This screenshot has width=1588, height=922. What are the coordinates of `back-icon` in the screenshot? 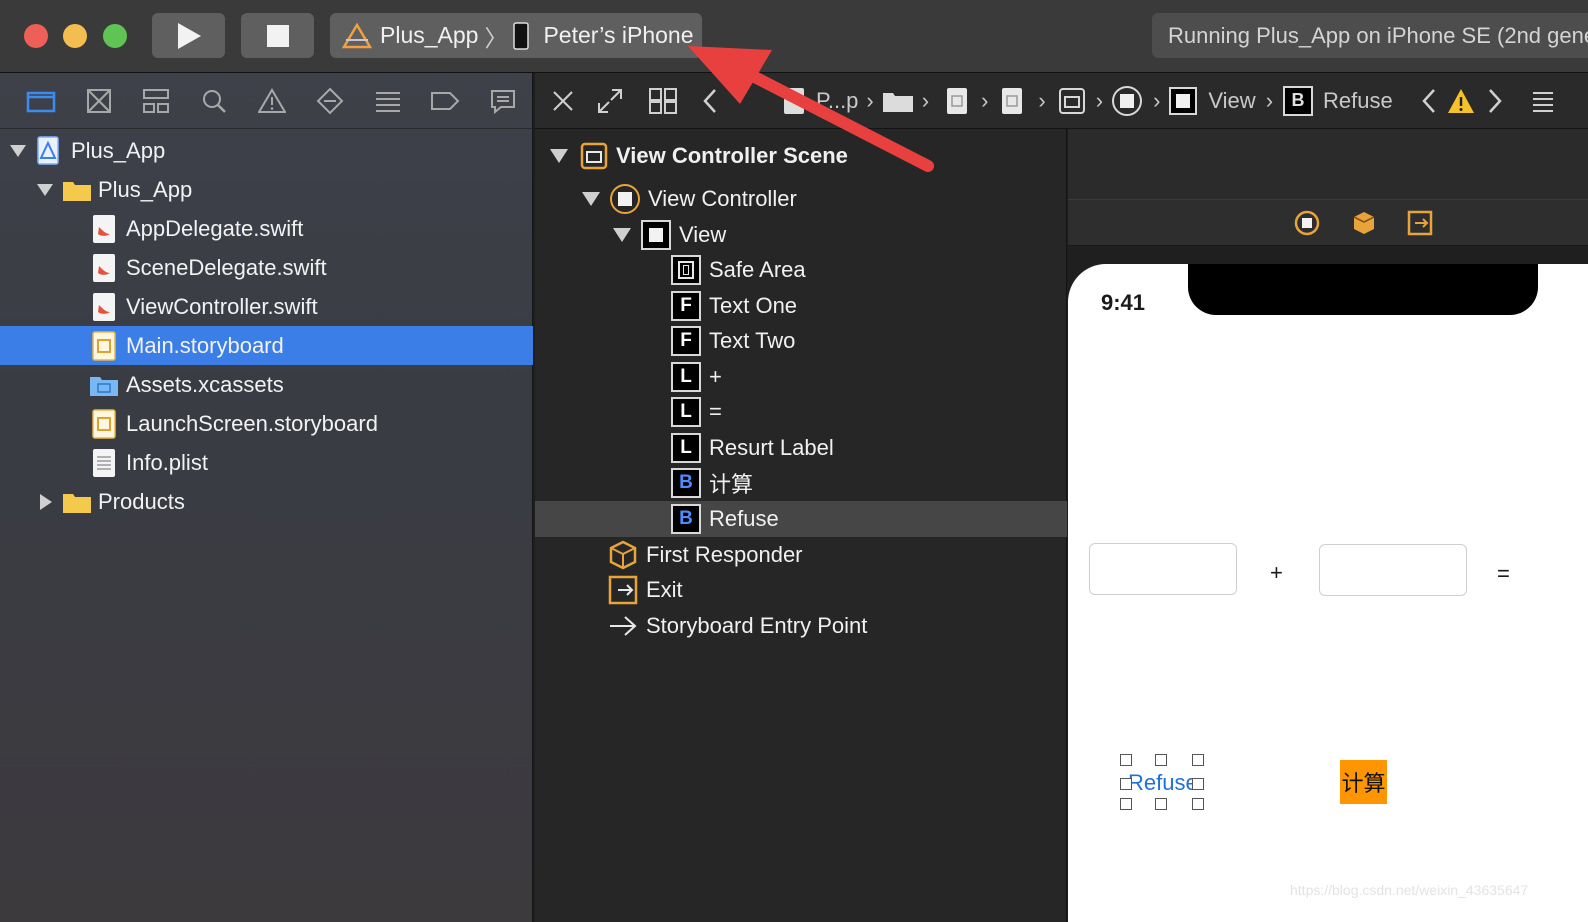 It's located at (710, 101).